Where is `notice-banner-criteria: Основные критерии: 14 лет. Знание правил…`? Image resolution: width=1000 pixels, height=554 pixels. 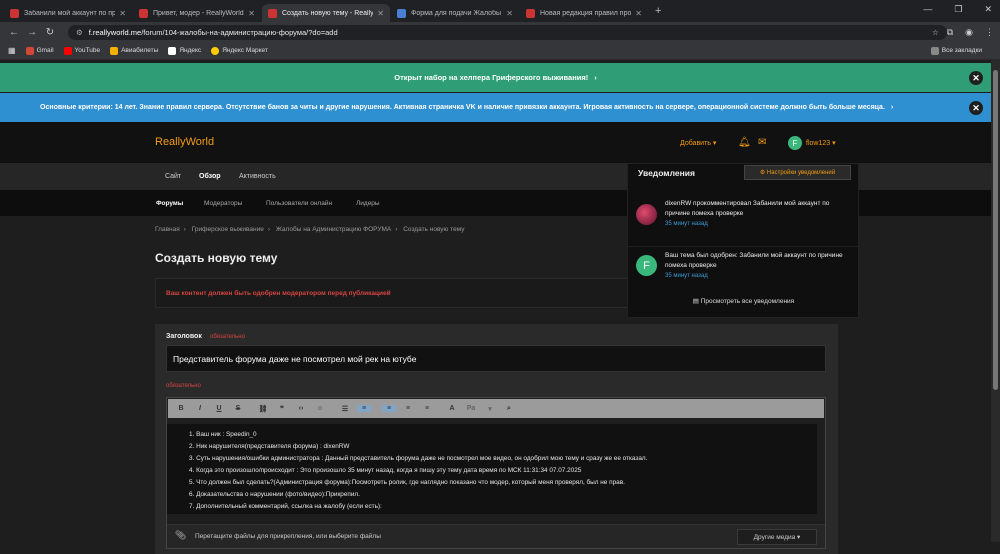
notice-banner-criteria: Основные критерии: 14 лет. Знание правил… is located at coordinates (495, 107).